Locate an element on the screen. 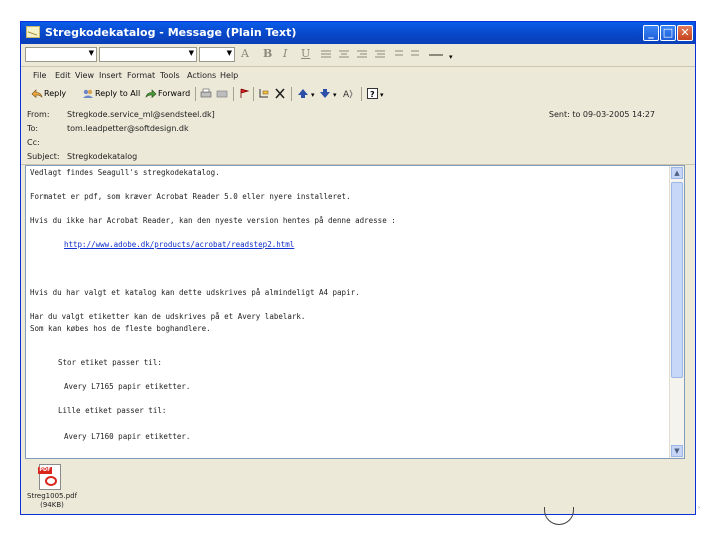 The width and height of the screenshot is (720, 540). to-value: tom.leadpetter@softdesign.dk is located at coordinates (128, 128).